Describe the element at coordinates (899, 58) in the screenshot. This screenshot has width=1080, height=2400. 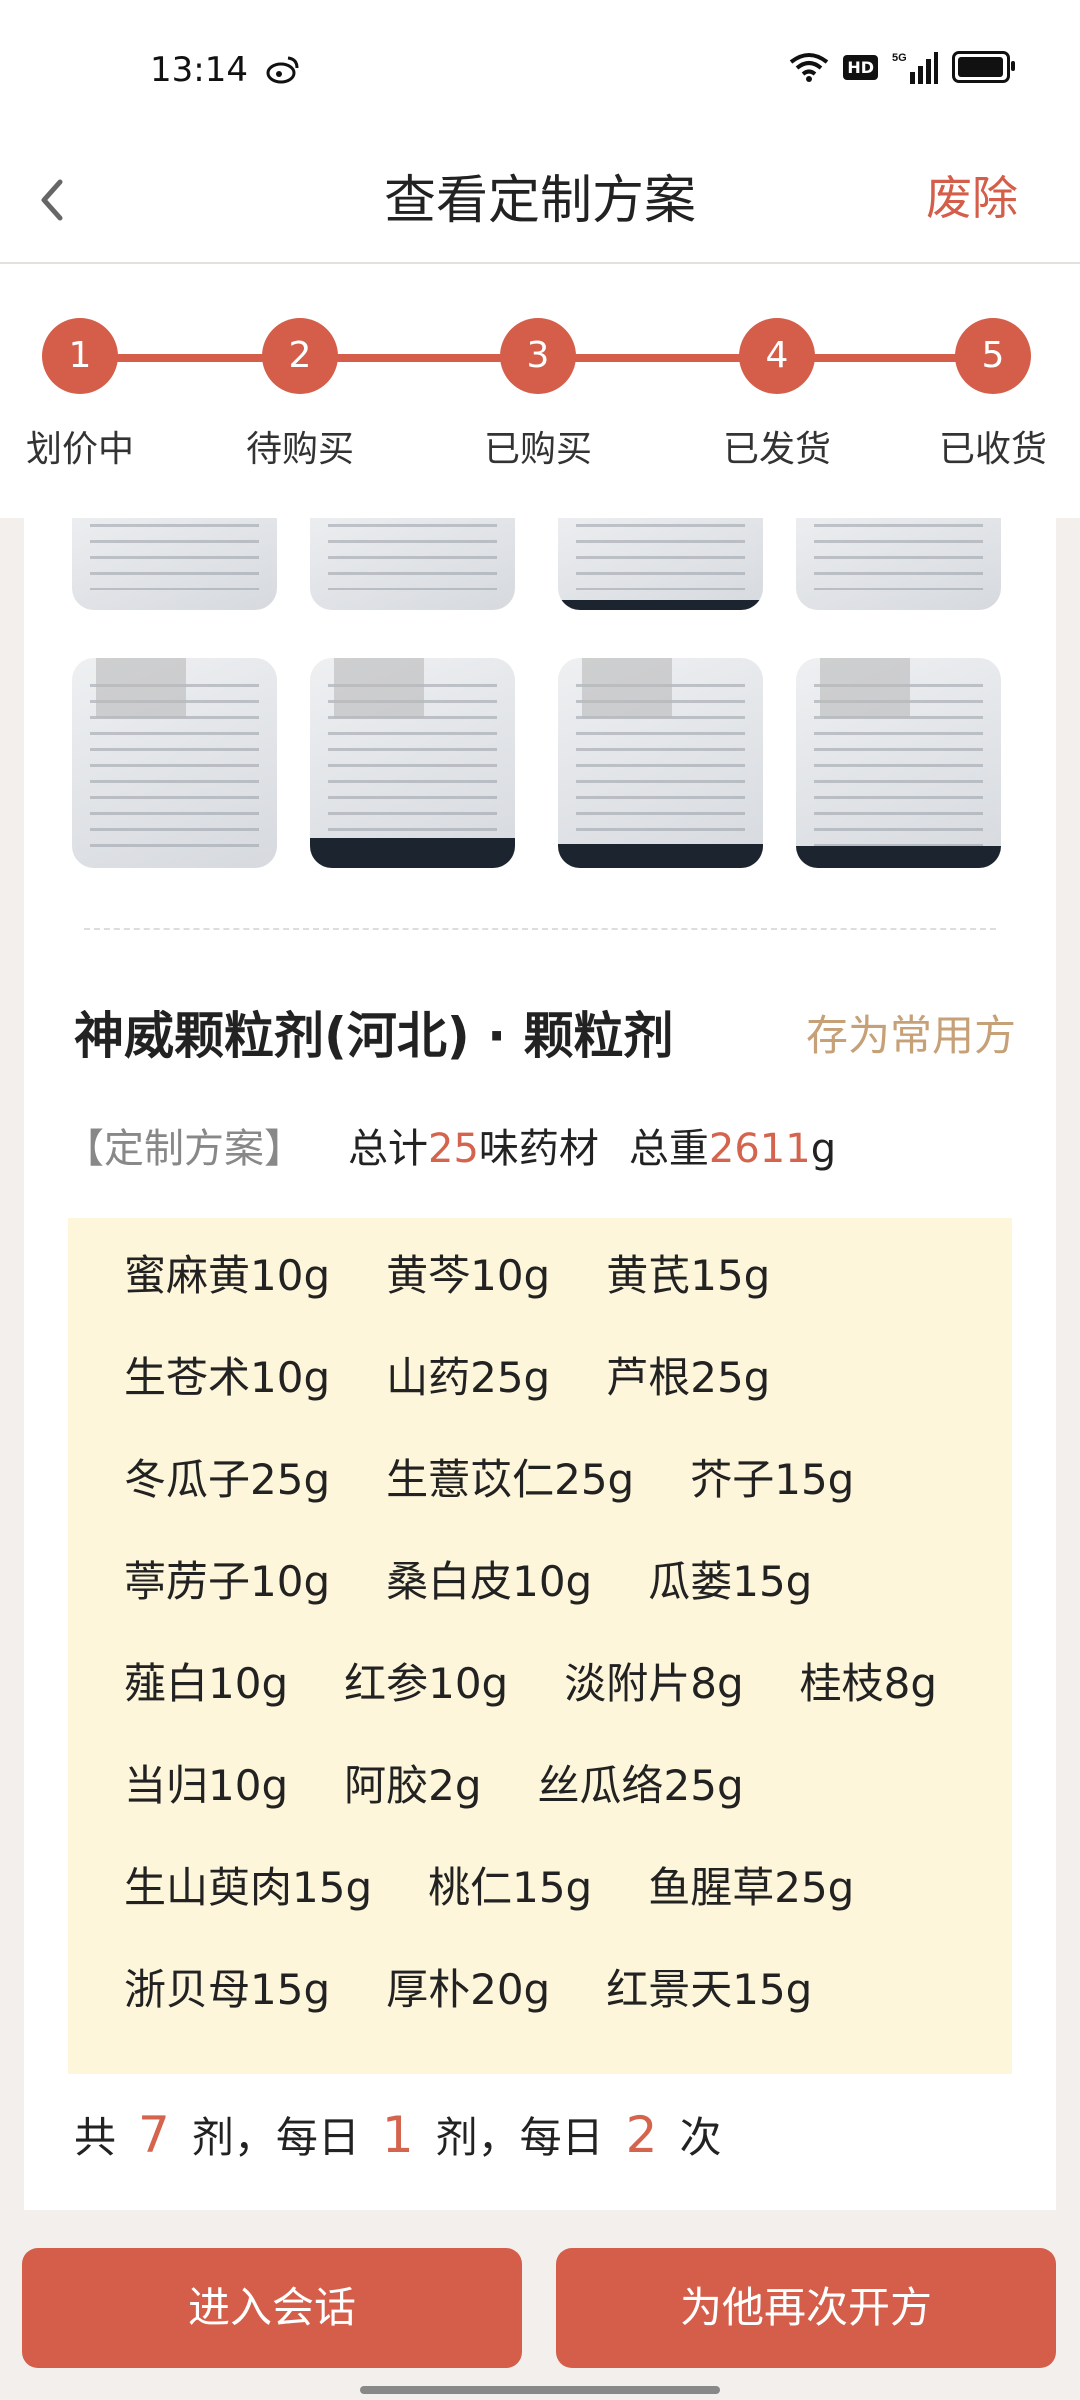
I see `network-type: 5G` at that location.